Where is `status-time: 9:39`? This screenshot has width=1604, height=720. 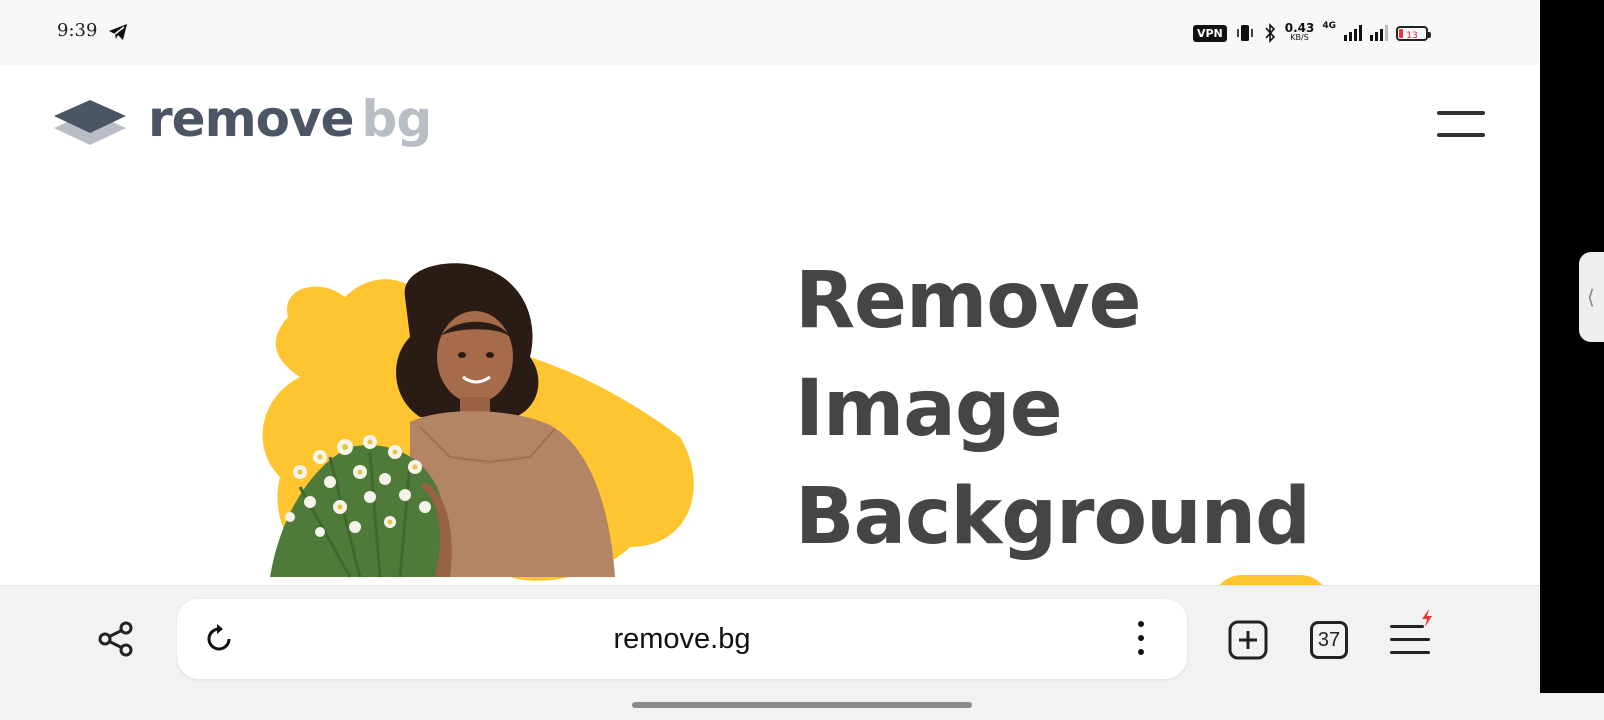 status-time: 9:39 is located at coordinates (77, 30).